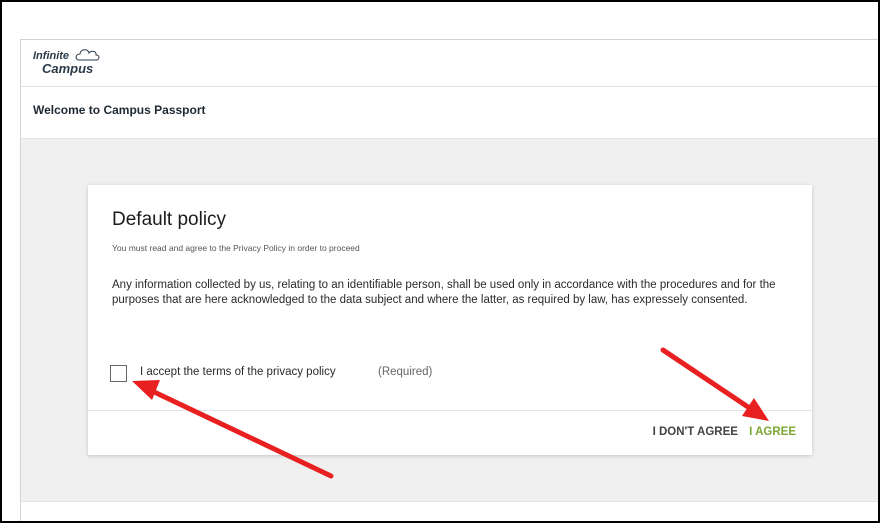 The image size is (880, 523). What do you see at coordinates (119, 110) in the screenshot?
I see `page-title: Welcome to Campus Passport` at bounding box center [119, 110].